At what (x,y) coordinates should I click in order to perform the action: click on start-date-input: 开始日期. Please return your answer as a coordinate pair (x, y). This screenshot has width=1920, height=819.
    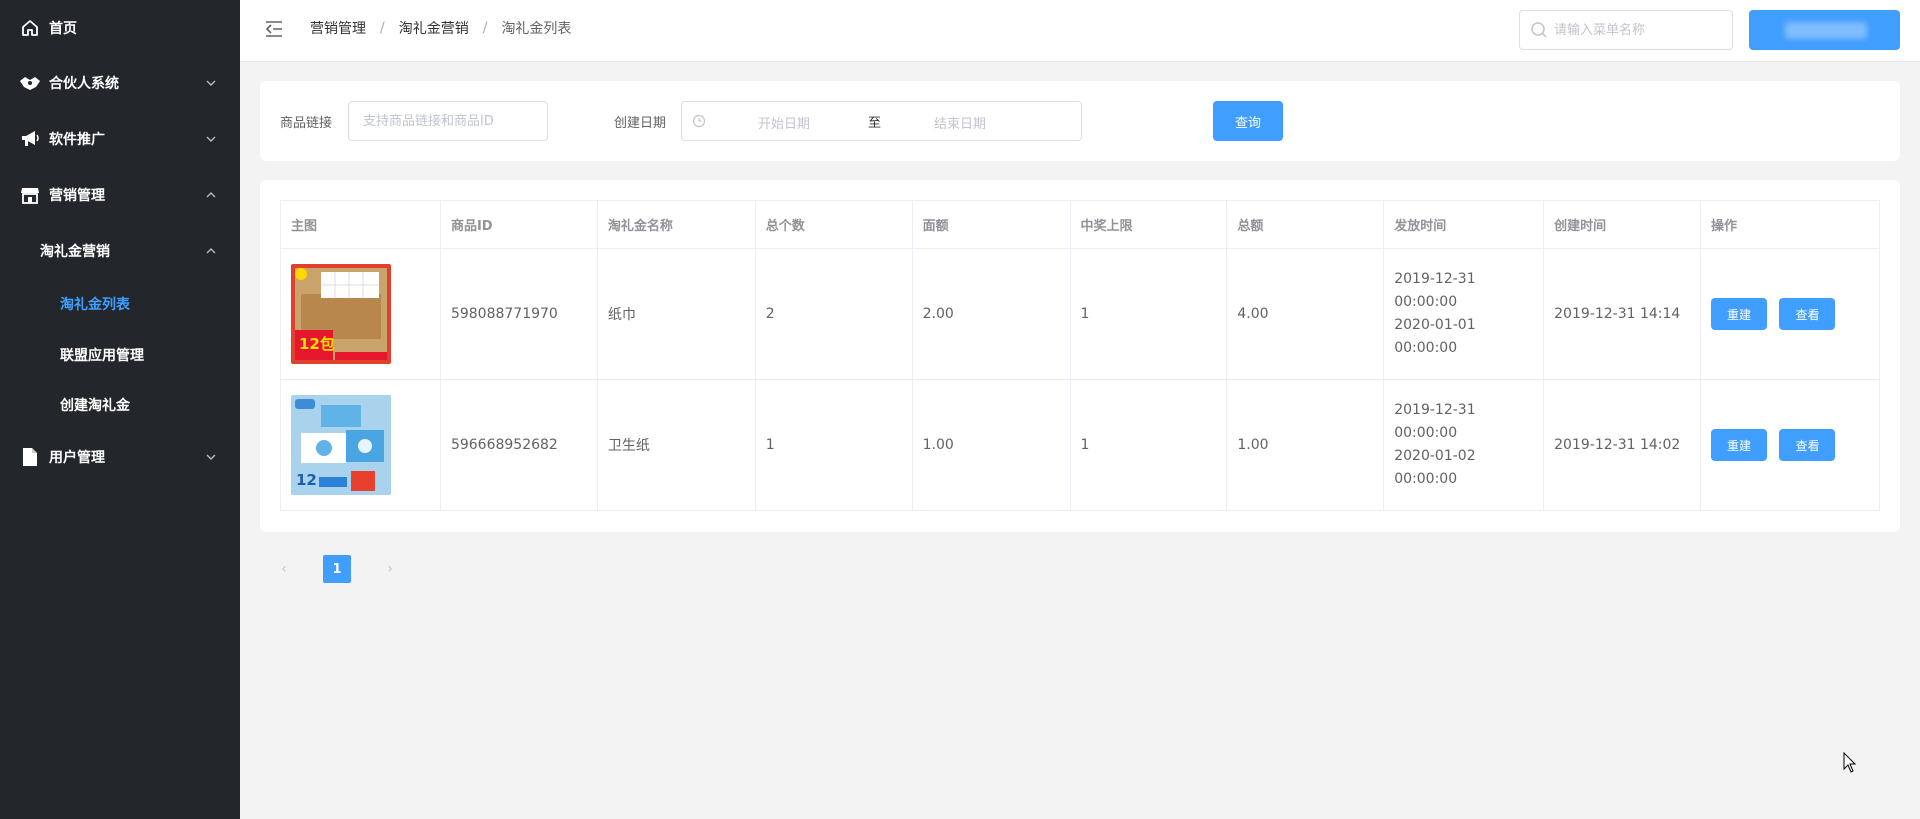
    Looking at the image, I should click on (784, 122).